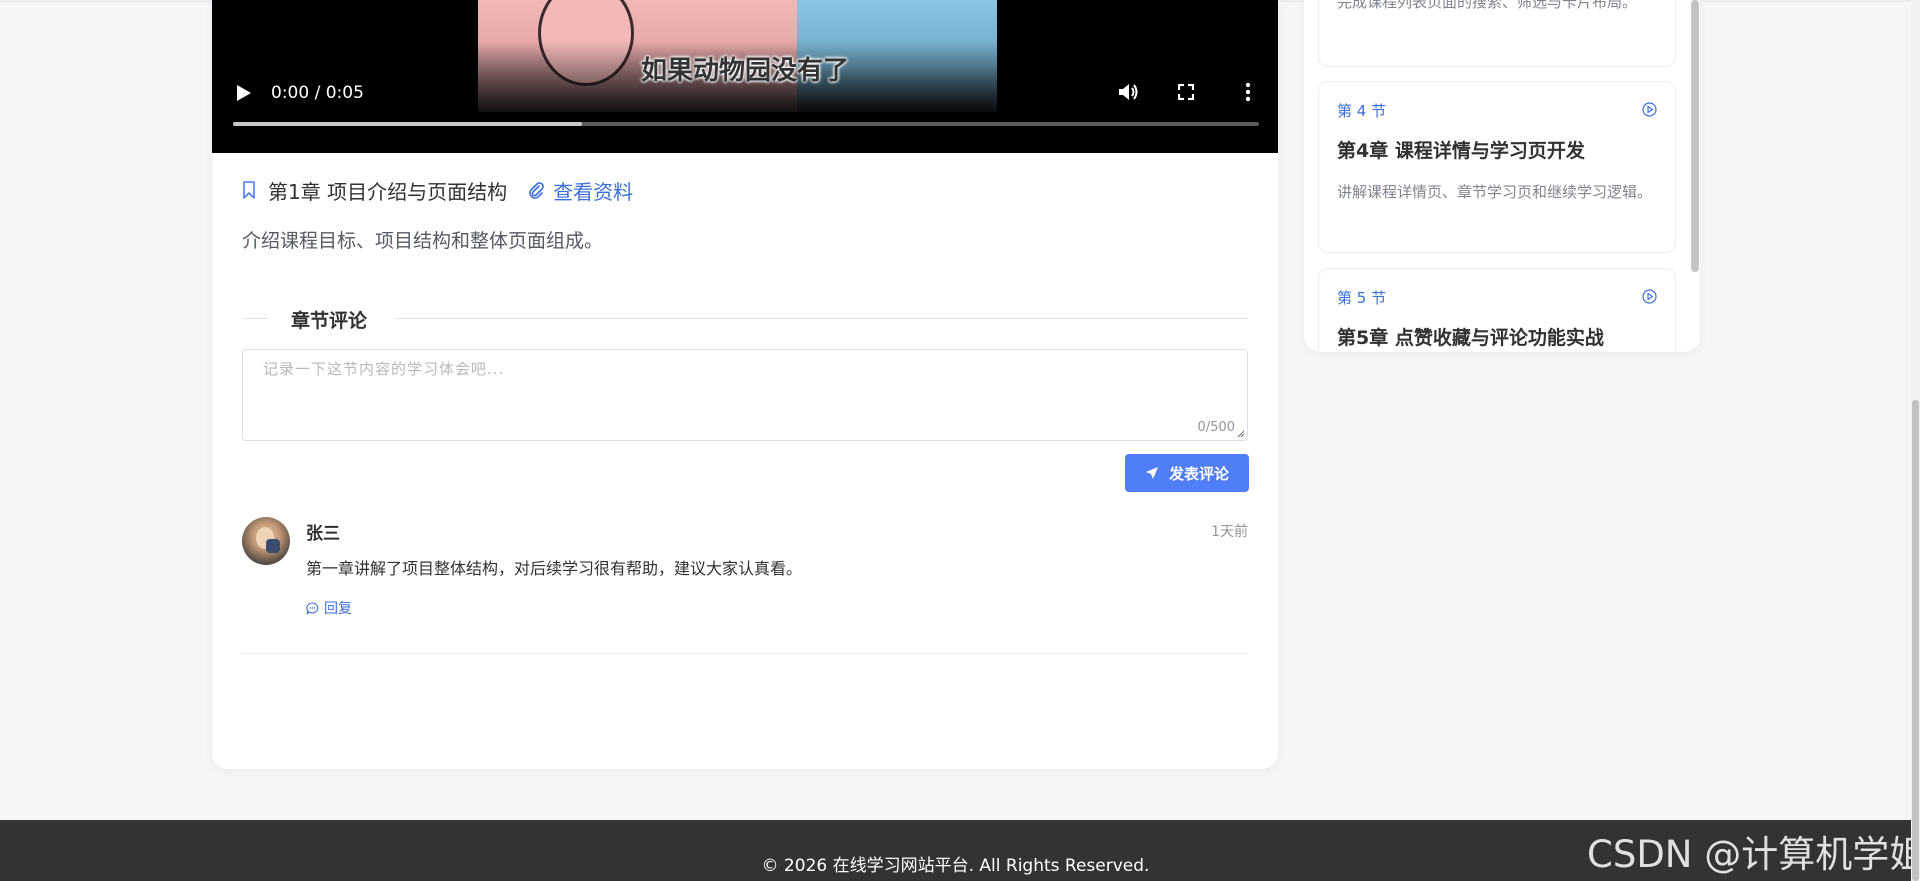 Image resolution: width=1920 pixels, height=881 pixels. What do you see at coordinates (249, 190) in the screenshot?
I see `bookmark-icon` at bounding box center [249, 190].